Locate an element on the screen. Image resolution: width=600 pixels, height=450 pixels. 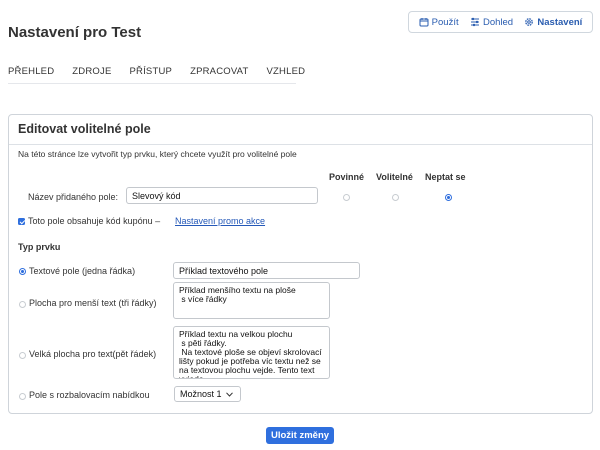
small-area-radio is located at coordinates (22, 304).